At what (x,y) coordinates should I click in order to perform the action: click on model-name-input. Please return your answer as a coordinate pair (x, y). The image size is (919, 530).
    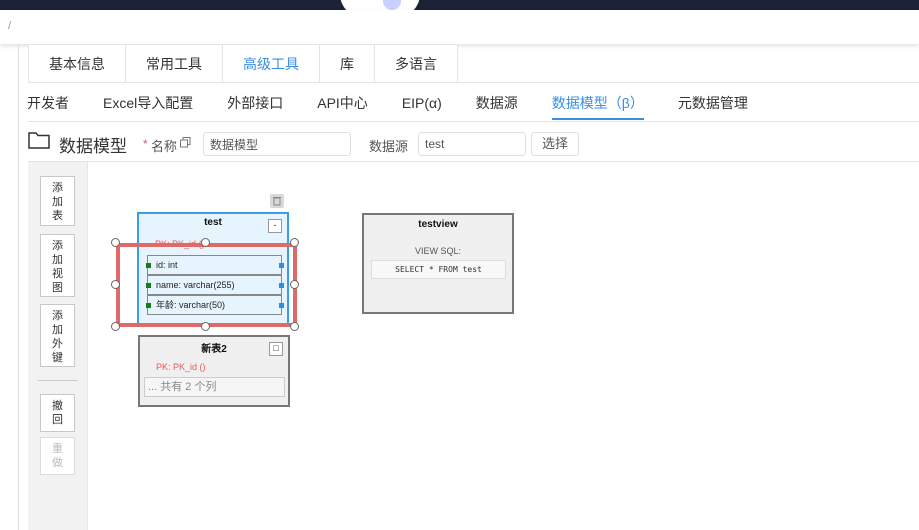
    Looking at the image, I should click on (277, 144).